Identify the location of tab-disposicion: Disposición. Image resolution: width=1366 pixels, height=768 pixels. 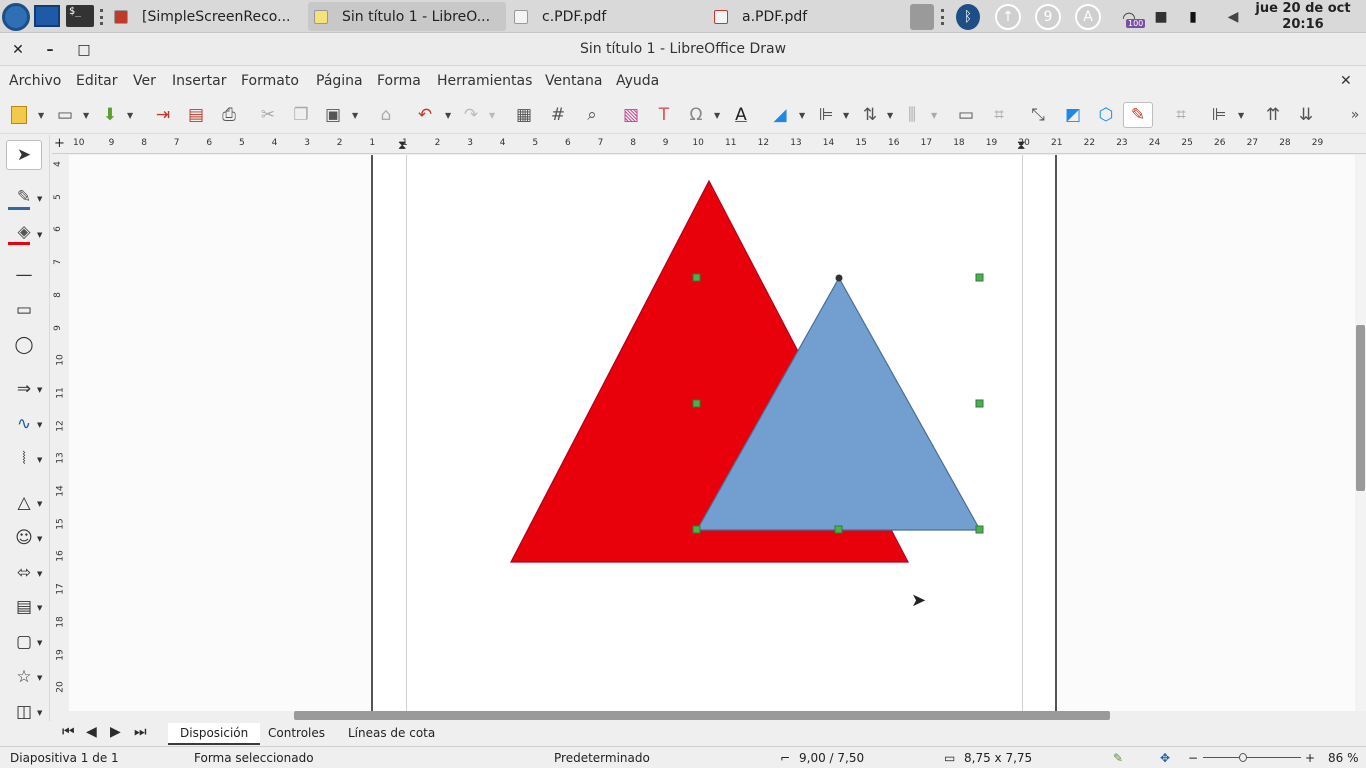
(214, 734).